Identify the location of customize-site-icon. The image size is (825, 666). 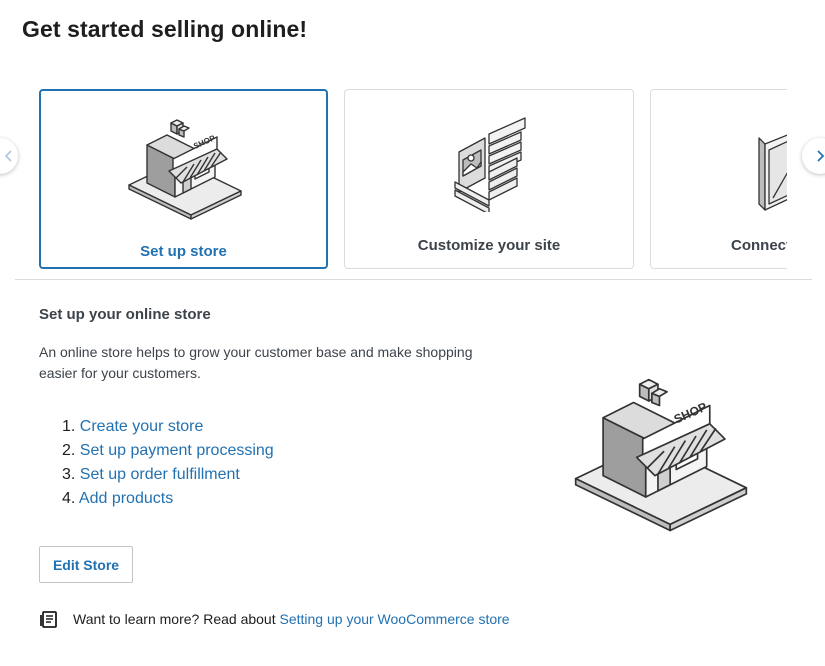
(490, 164).